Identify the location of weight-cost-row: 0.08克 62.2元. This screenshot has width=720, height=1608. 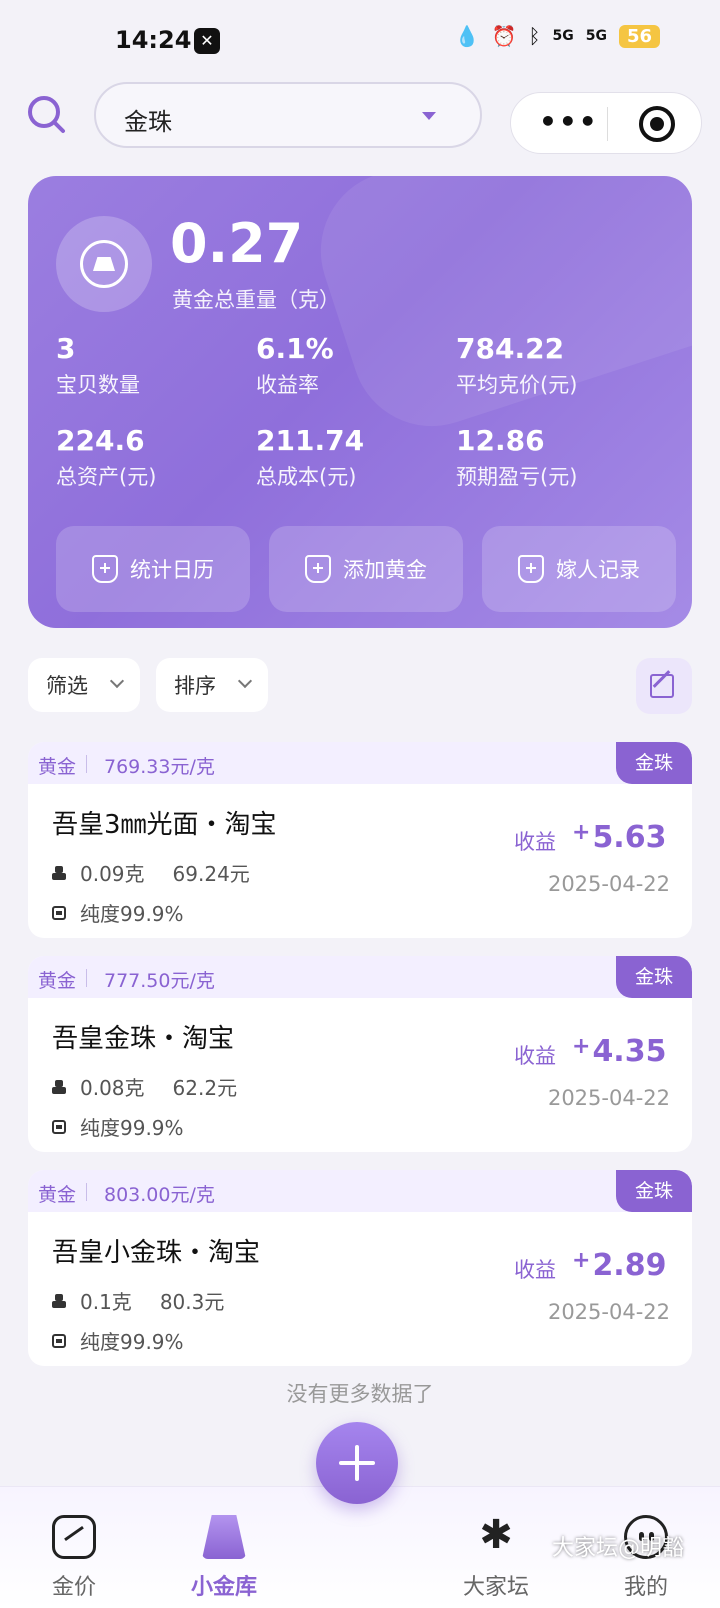
(144, 1086).